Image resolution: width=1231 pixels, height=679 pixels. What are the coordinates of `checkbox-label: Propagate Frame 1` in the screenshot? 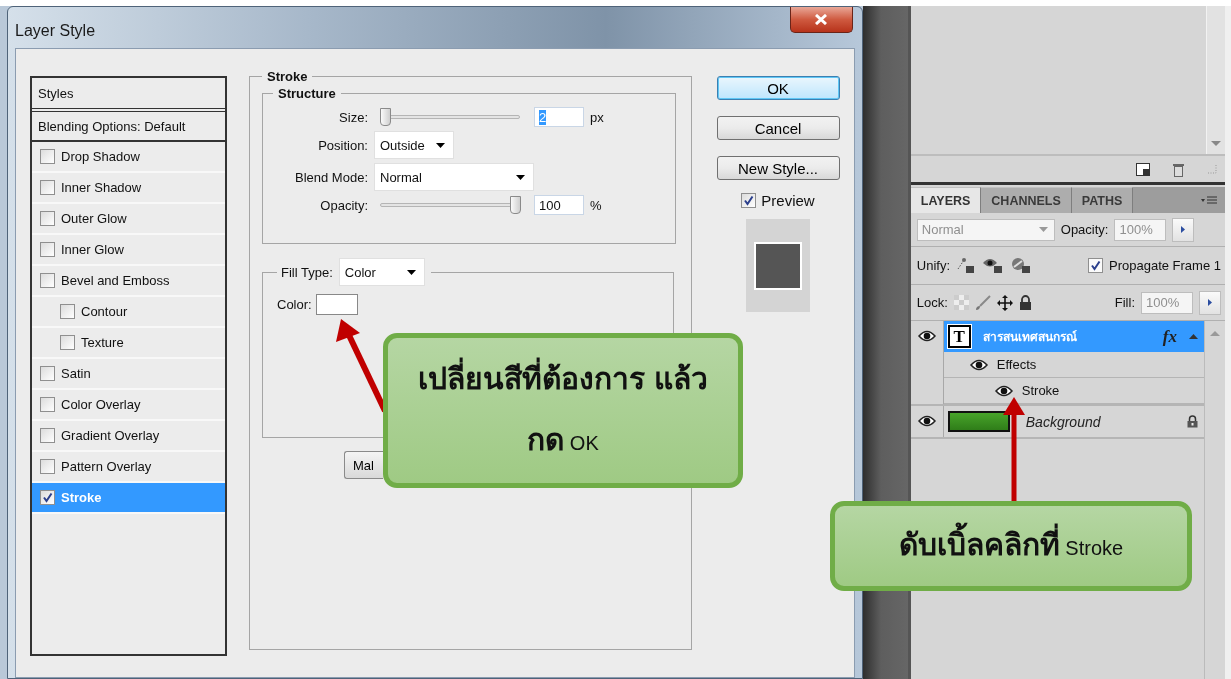 It's located at (1165, 265).